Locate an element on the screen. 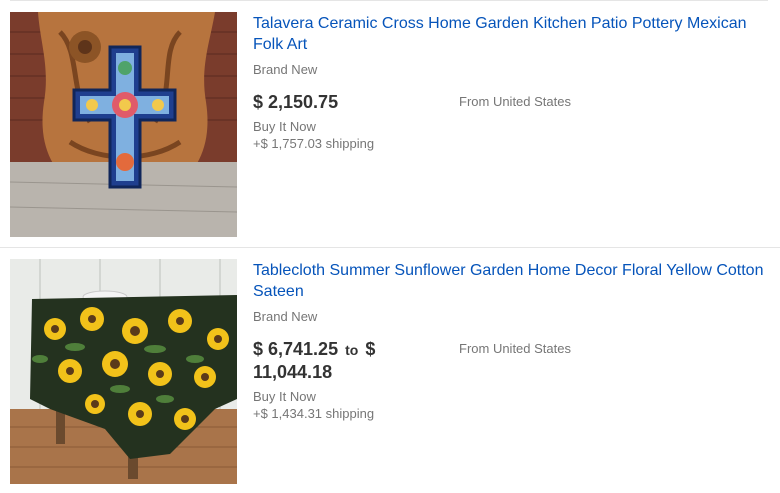  price-range-separator: to is located at coordinates (352, 350).